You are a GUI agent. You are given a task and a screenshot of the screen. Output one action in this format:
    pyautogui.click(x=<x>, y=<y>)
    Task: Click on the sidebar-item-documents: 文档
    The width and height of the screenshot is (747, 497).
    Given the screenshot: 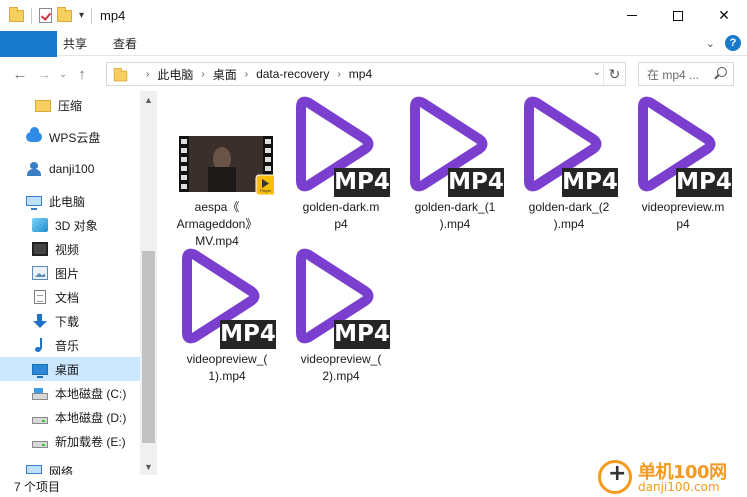 What is the action you would take?
    pyautogui.click(x=70, y=297)
    